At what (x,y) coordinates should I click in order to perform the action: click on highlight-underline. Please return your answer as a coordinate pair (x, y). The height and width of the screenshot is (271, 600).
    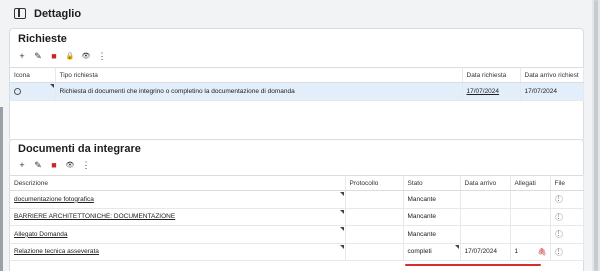
    Looking at the image, I should click on (473, 265).